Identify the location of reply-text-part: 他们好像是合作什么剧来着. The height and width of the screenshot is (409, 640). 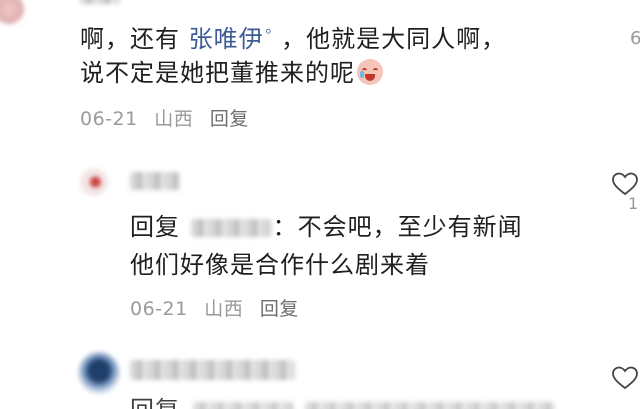
(280, 265).